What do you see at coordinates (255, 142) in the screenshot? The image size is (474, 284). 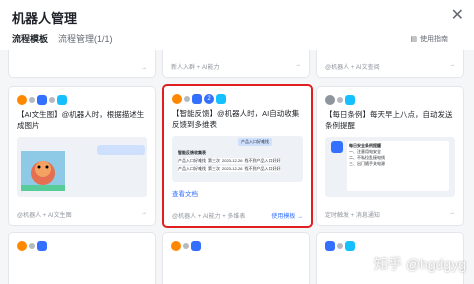 I see `preview-bubble: 产品入口好难找` at bounding box center [255, 142].